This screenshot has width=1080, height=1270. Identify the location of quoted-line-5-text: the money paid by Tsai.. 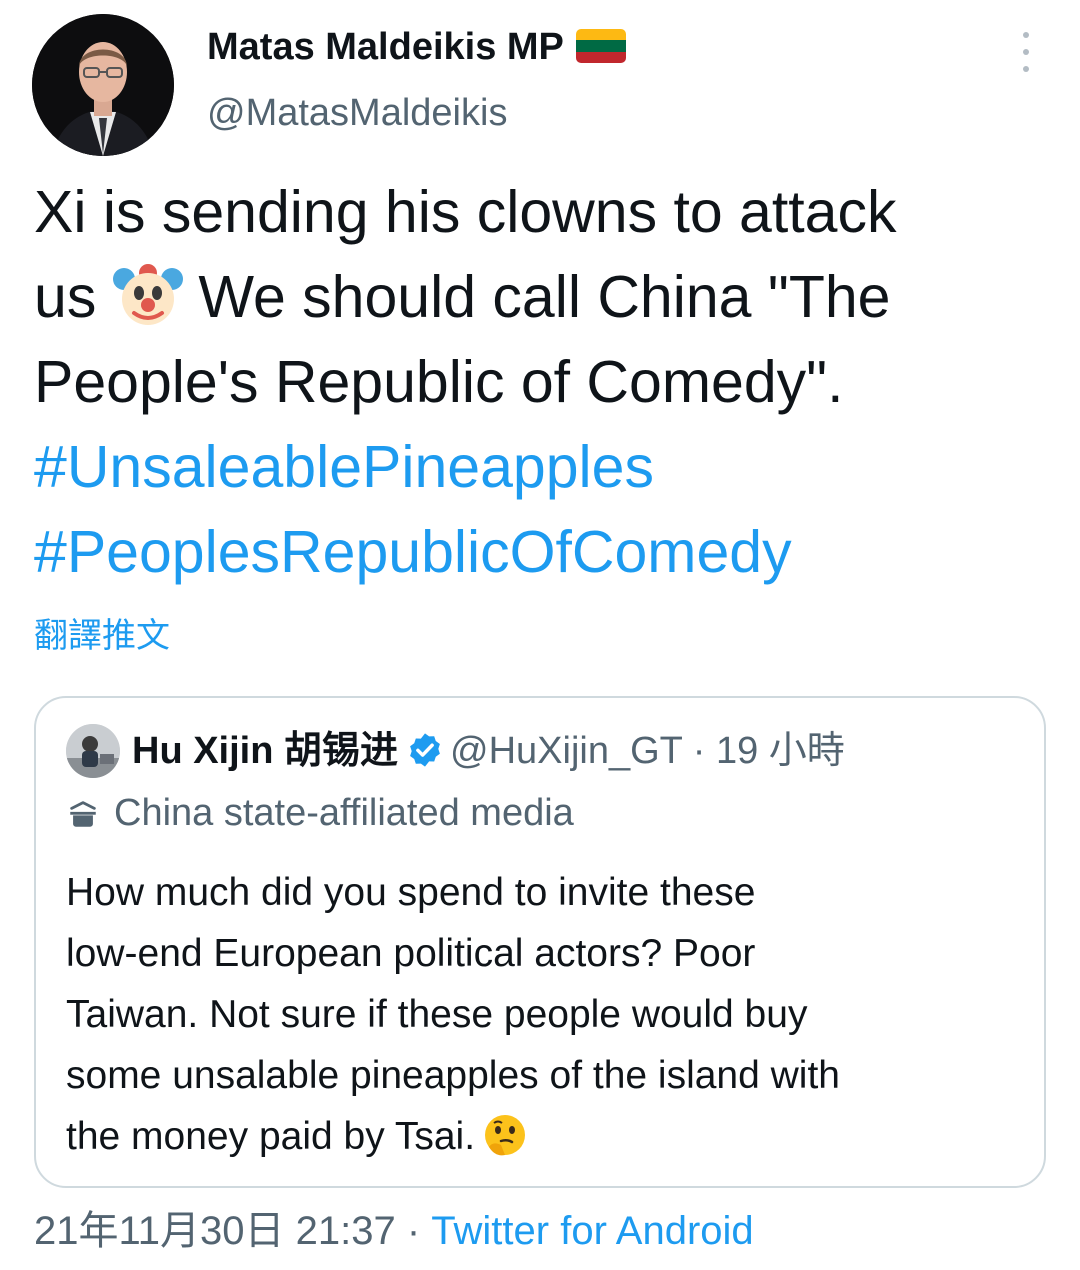
(271, 1136).